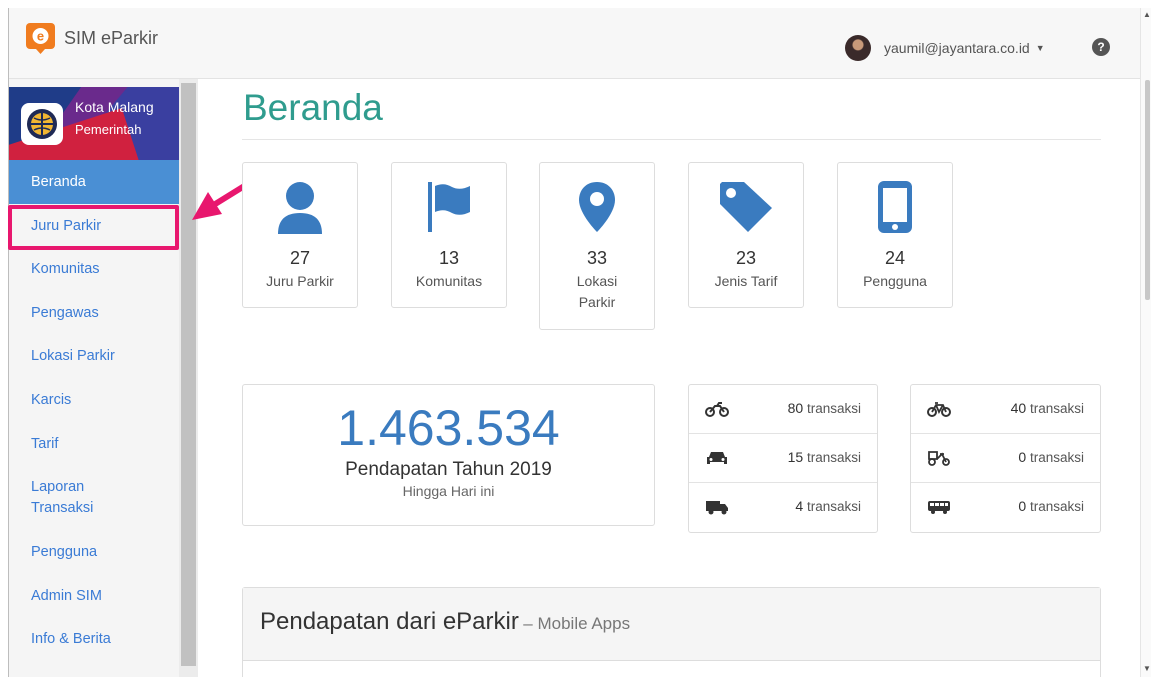 The height and width of the screenshot is (677, 1151). What do you see at coordinates (94, 400) in the screenshot?
I see `sidebar-item-karcis: Karcis` at bounding box center [94, 400].